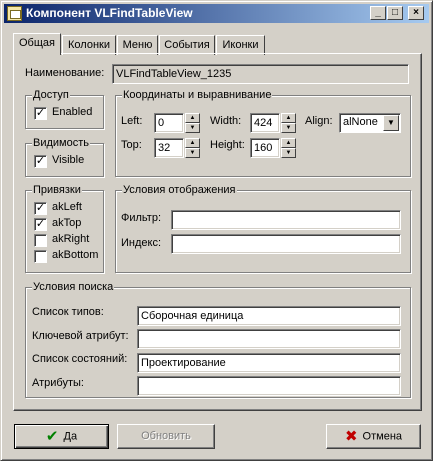  Describe the element at coordinates (169, 123) in the screenshot. I see `left-input: 0` at that location.